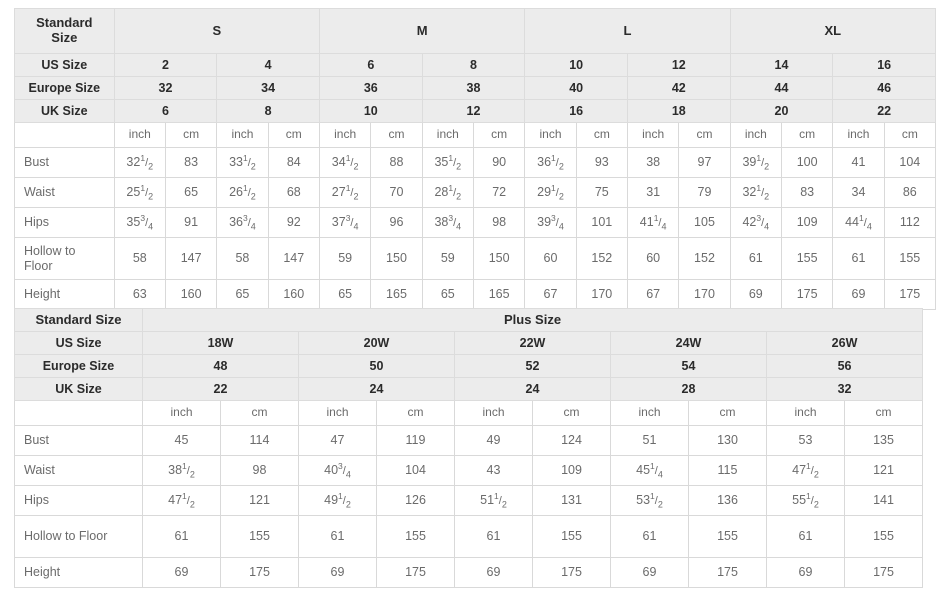  I want to click on measure-value-cm: 150, so click(396, 258).